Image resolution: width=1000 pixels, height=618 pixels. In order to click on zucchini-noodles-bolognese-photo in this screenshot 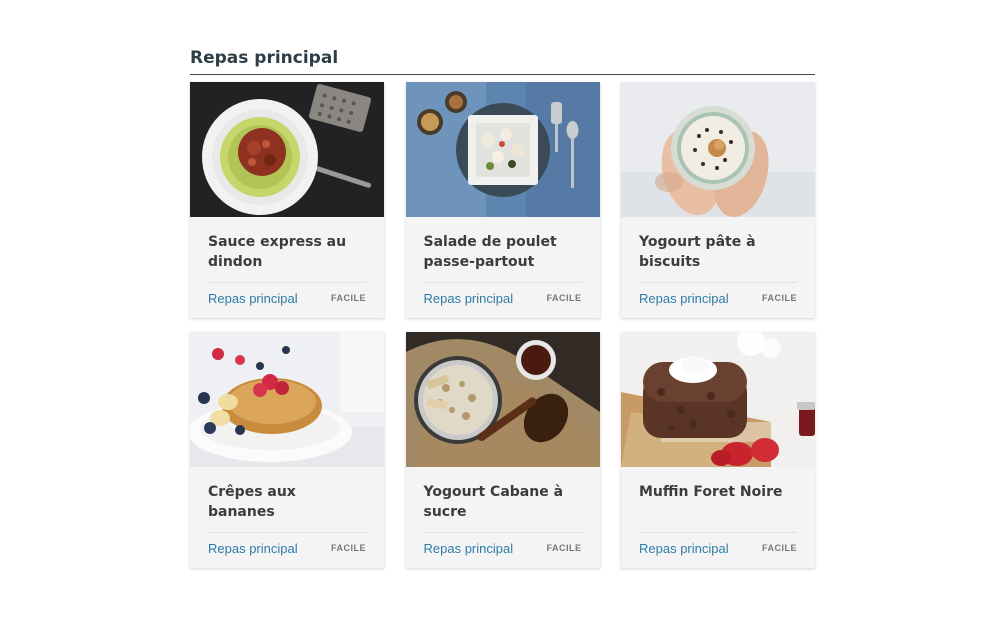, I will do `click(287, 149)`.